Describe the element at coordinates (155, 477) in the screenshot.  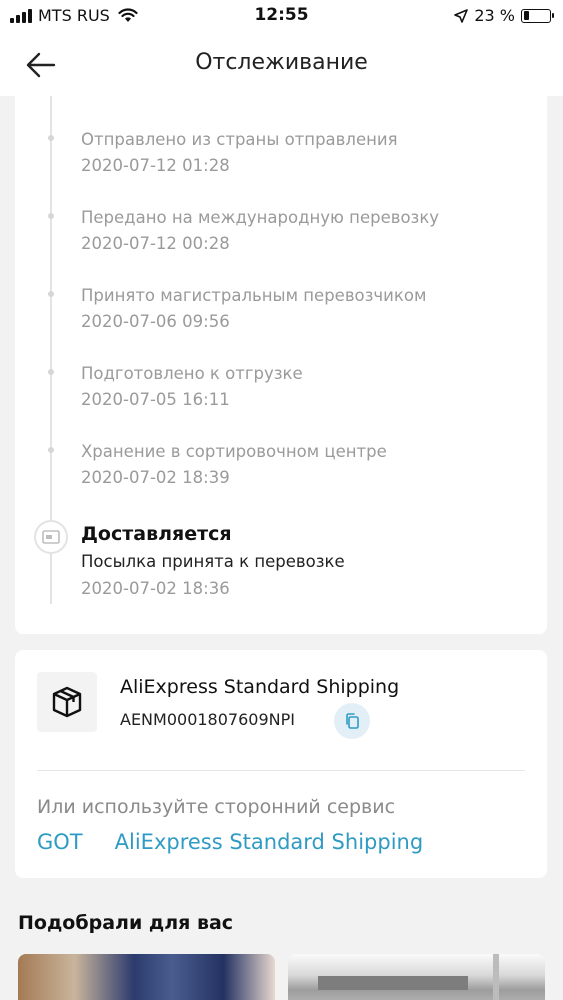
I see `event-date: 2020-07-02 18:39` at that location.